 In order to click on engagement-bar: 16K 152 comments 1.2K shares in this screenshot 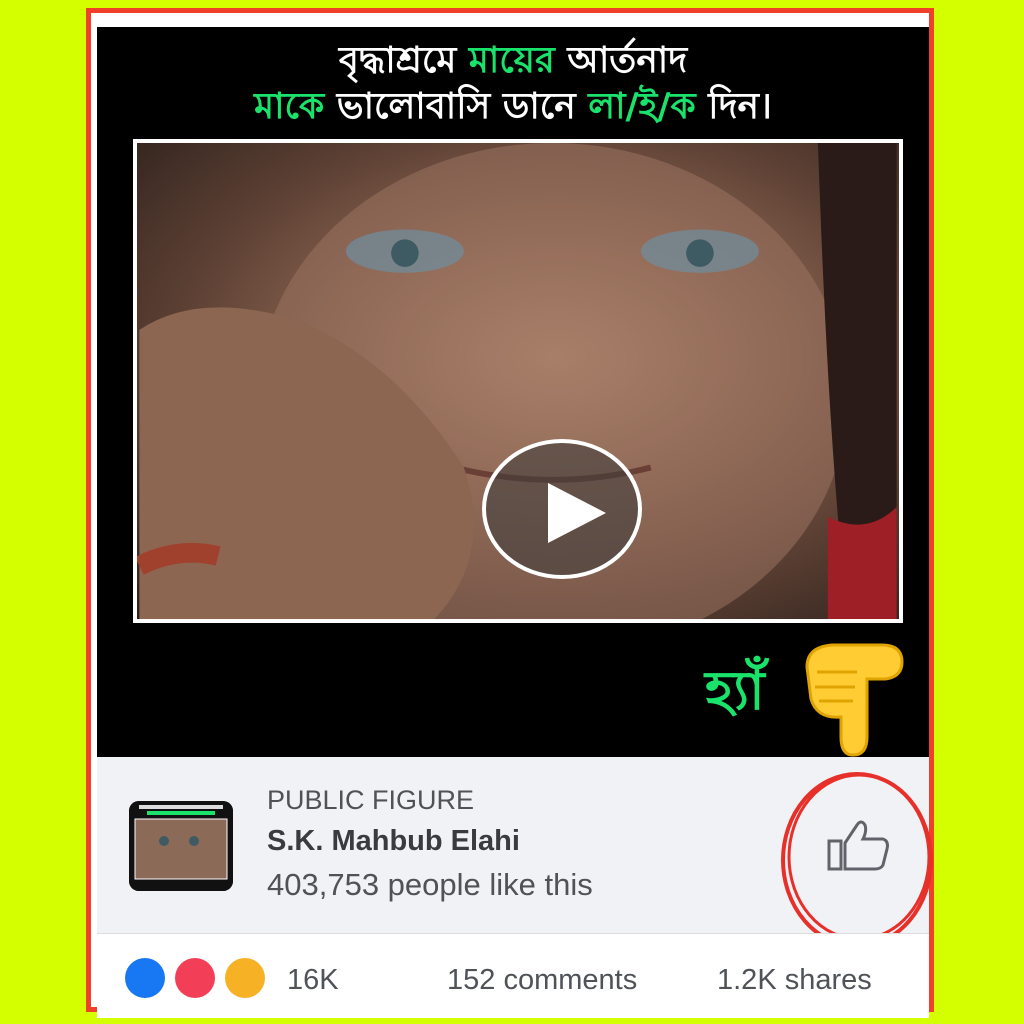, I will do `click(513, 975)`.